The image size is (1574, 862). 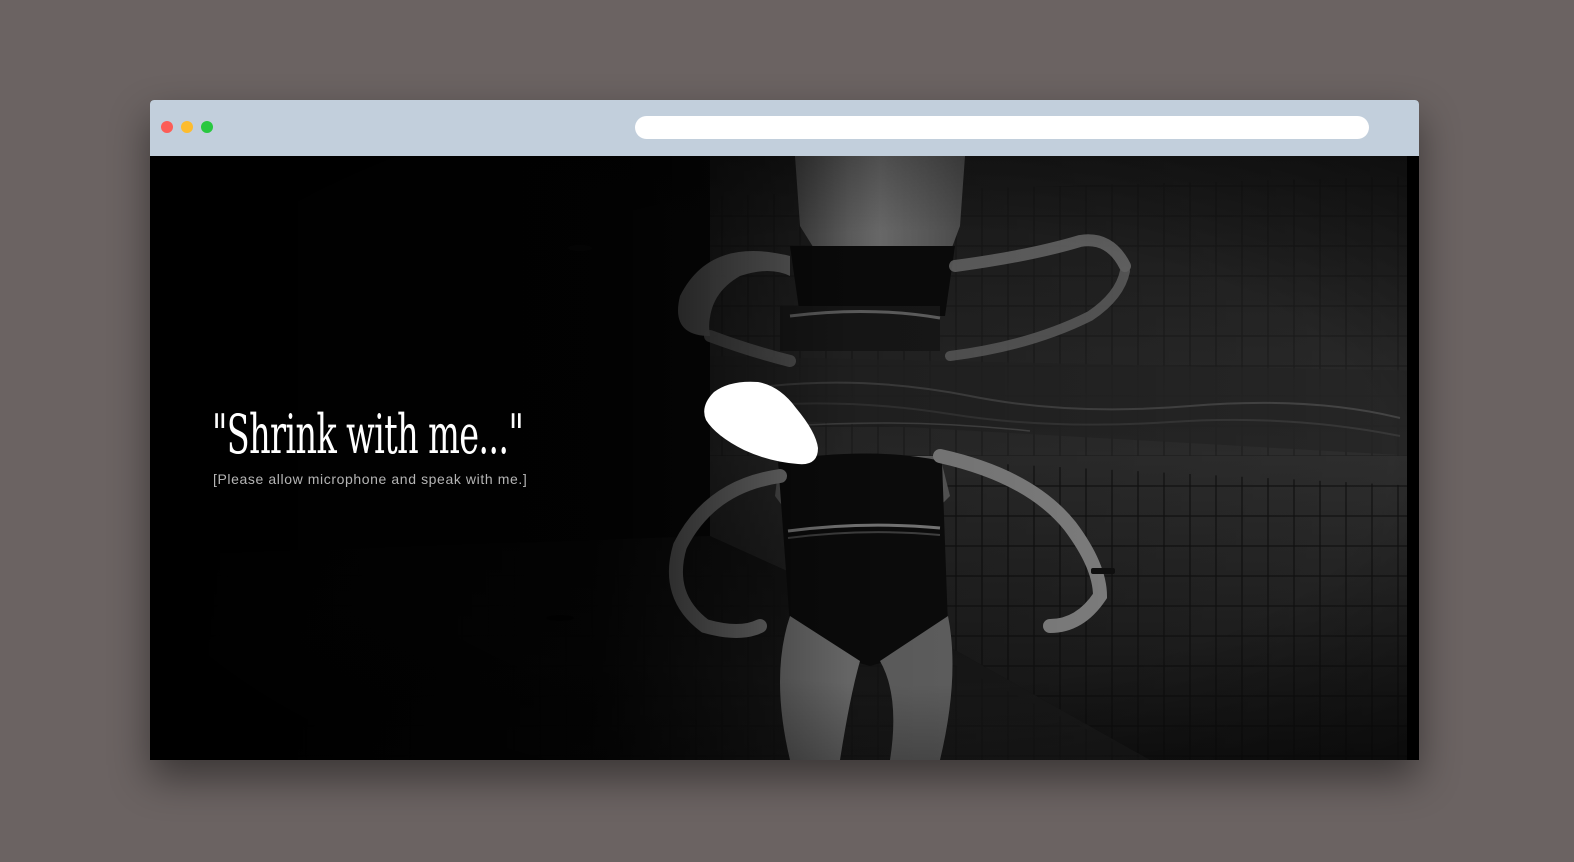 I want to click on browser-titlebar, so click(x=784, y=128).